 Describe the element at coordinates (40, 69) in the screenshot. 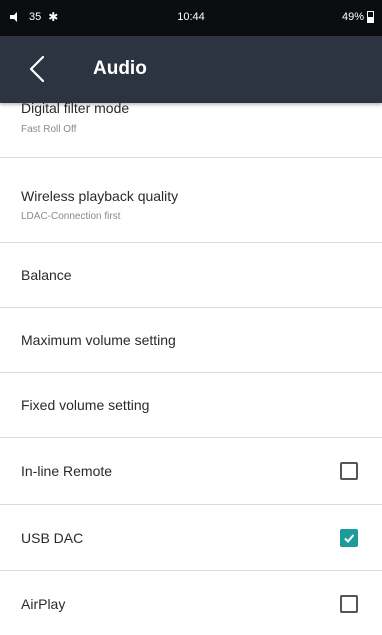

I see `back-arrow-icon` at that location.